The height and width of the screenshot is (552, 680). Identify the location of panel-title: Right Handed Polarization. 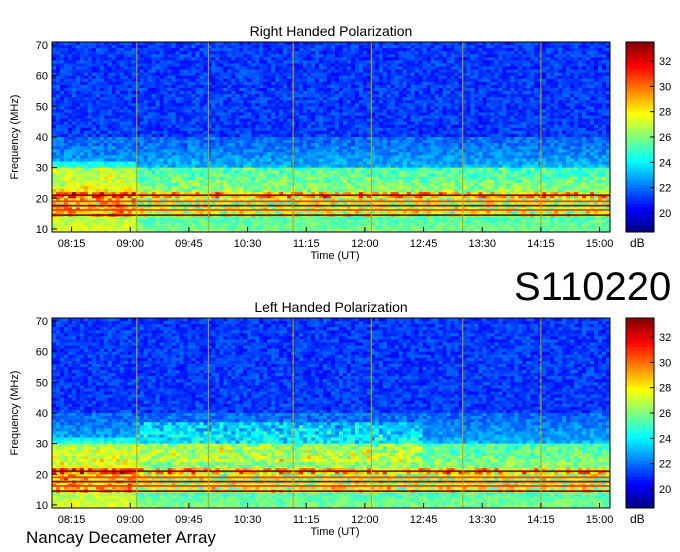
(331, 31).